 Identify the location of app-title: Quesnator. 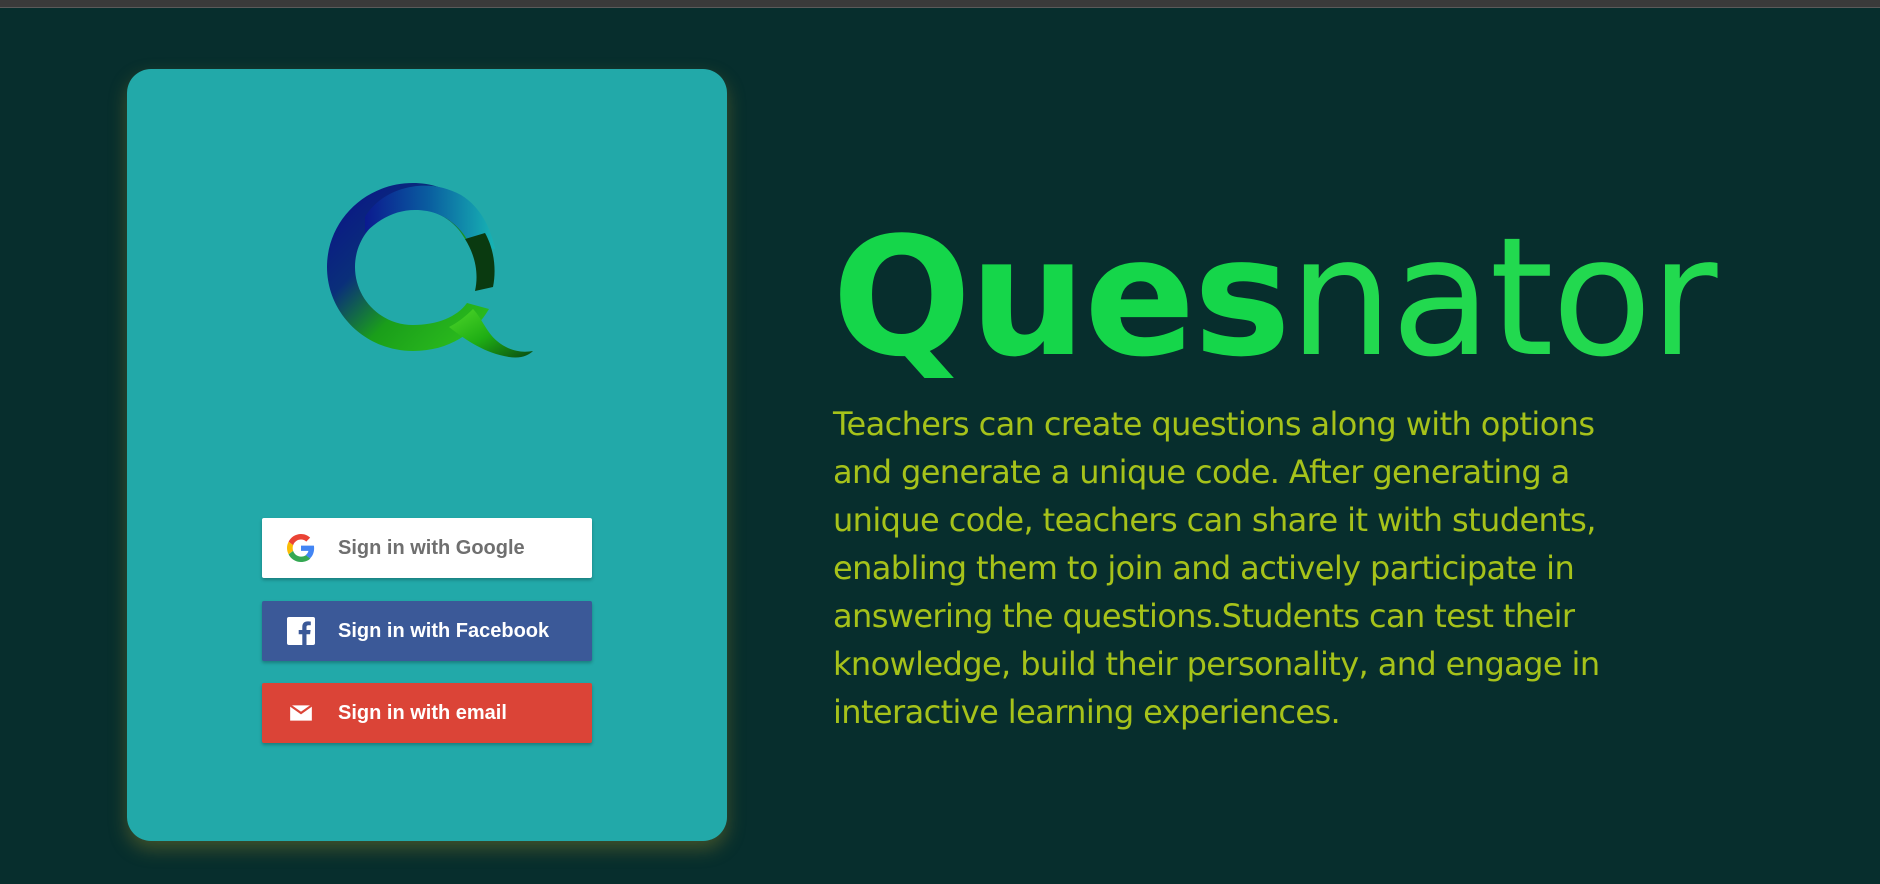
(1275, 298).